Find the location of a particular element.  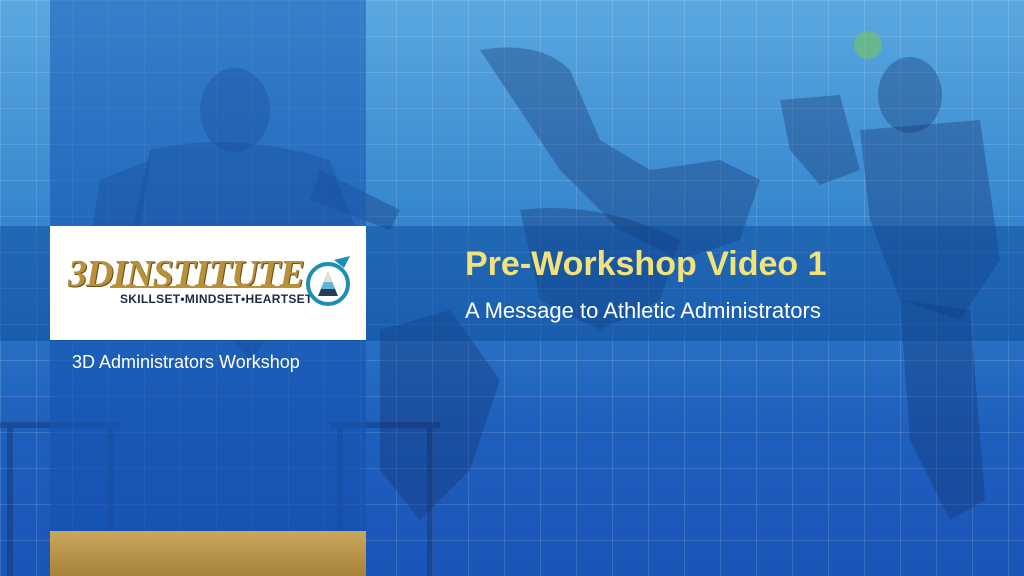

logo-underline is located at coordinates (205, 287).